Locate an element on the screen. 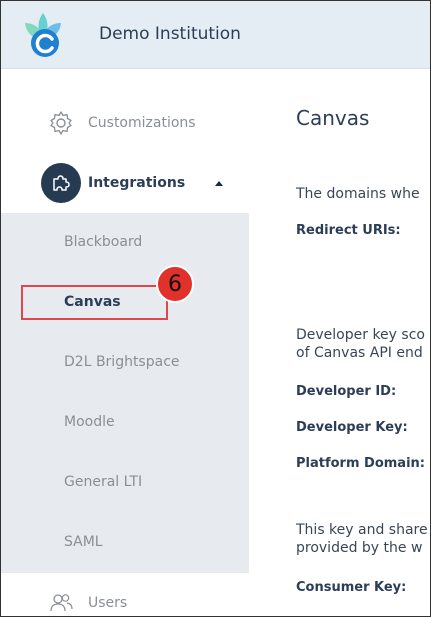  submenu-item-label: SAML is located at coordinates (83, 542).